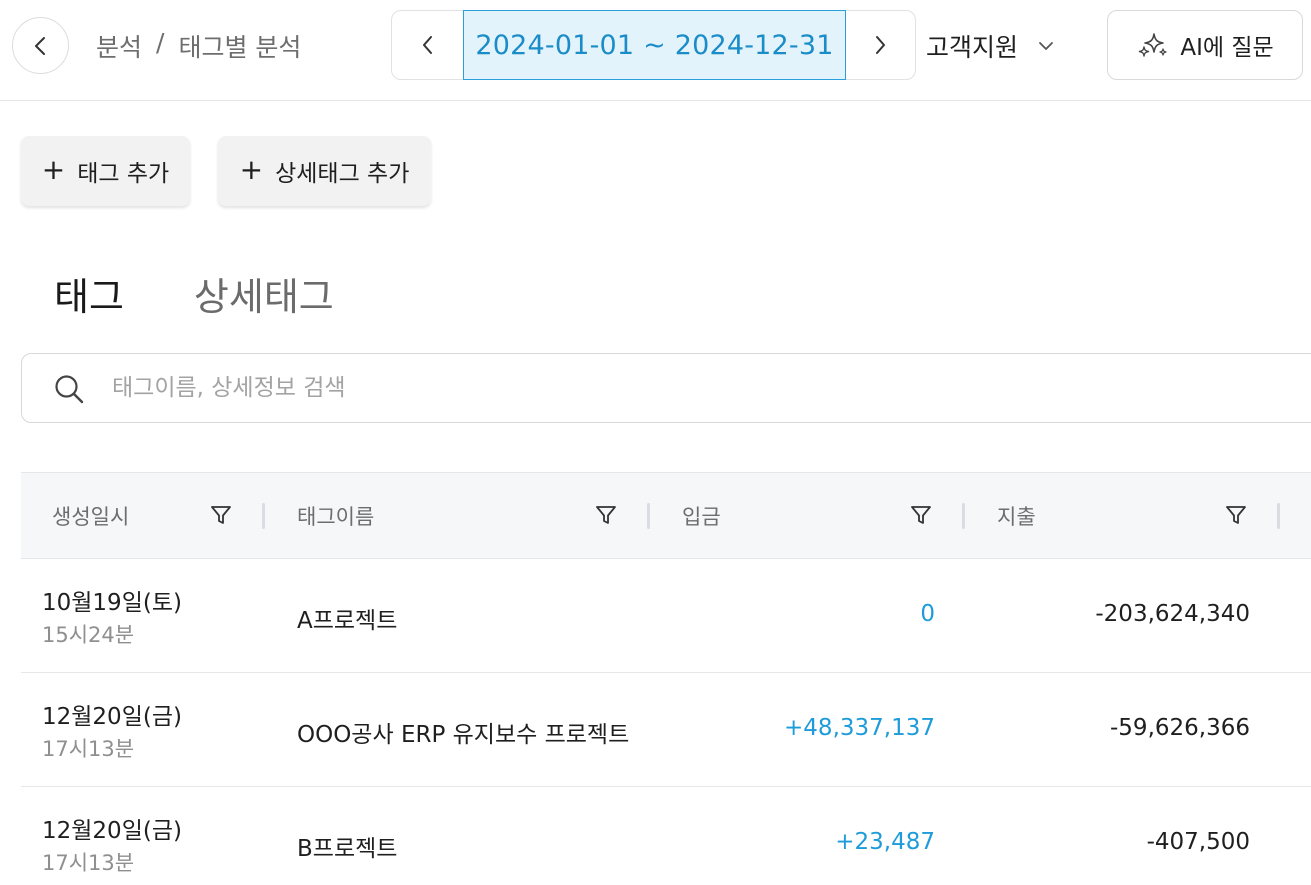 Image resolution: width=1311 pixels, height=885 pixels. What do you see at coordinates (972, 47) in the screenshot?
I see `organization-dropdown-value: 고객지원` at bounding box center [972, 47].